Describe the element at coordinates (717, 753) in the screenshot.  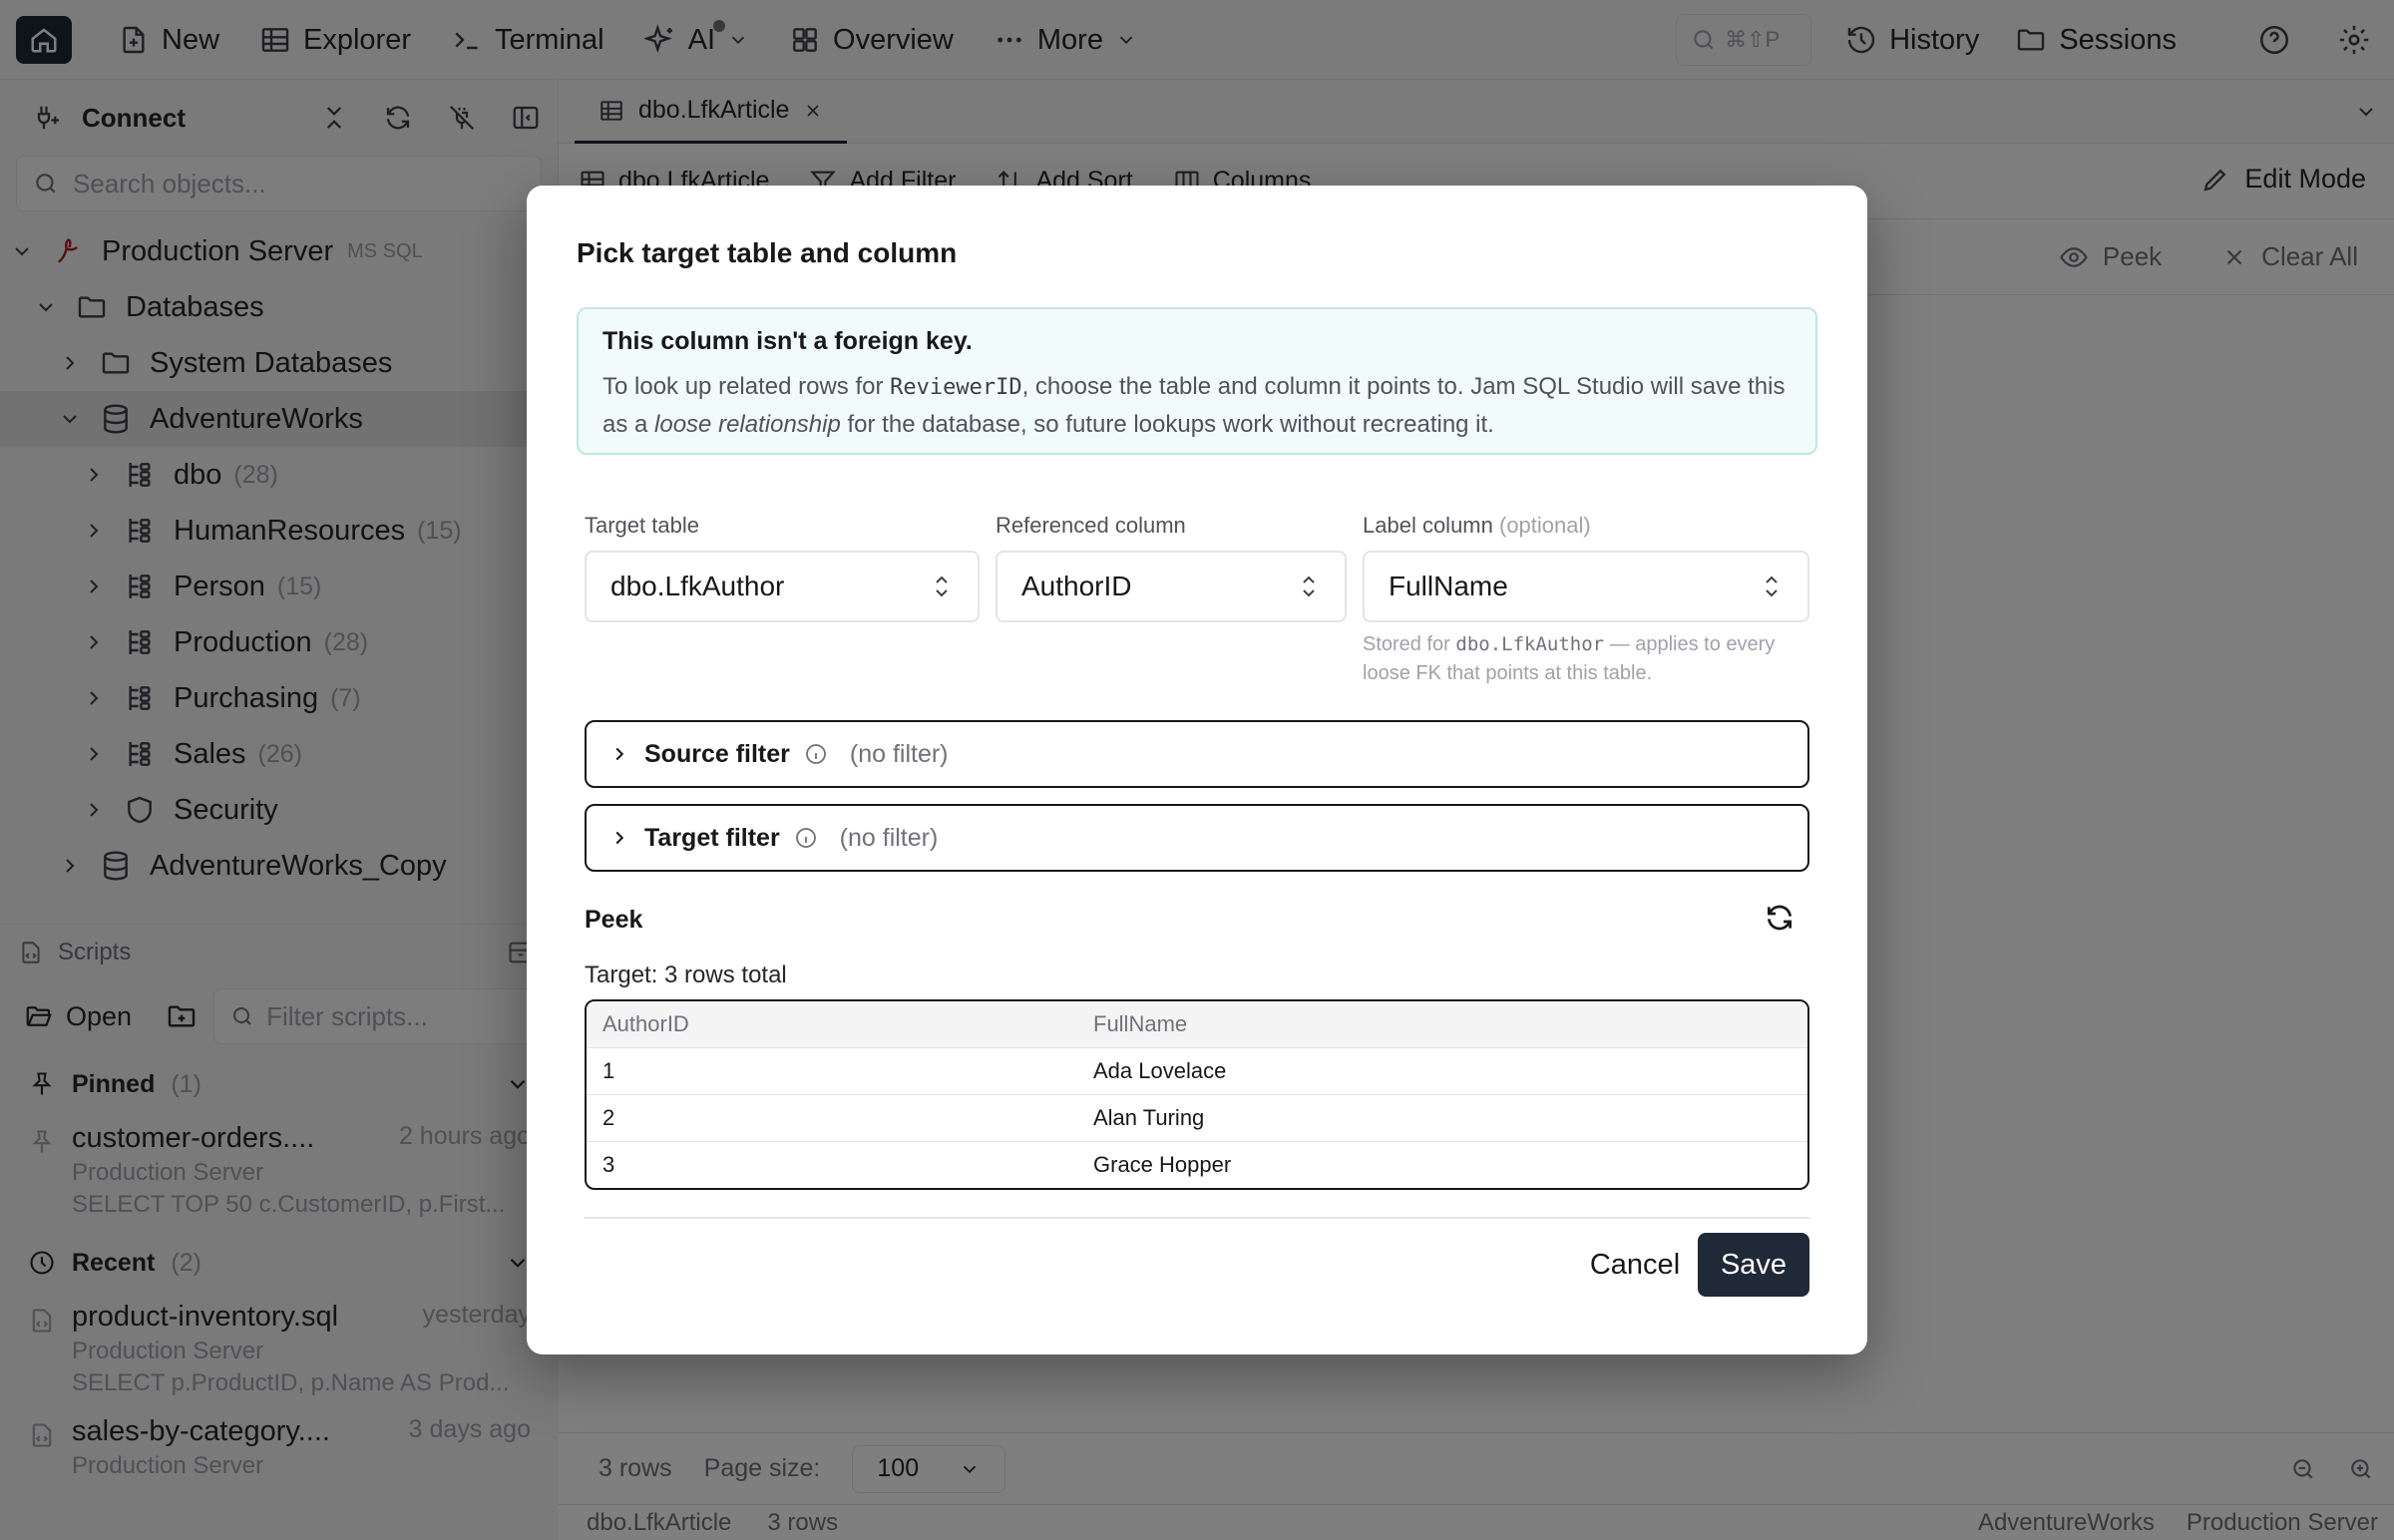
I see `source-filter-label: Source filter` at that location.